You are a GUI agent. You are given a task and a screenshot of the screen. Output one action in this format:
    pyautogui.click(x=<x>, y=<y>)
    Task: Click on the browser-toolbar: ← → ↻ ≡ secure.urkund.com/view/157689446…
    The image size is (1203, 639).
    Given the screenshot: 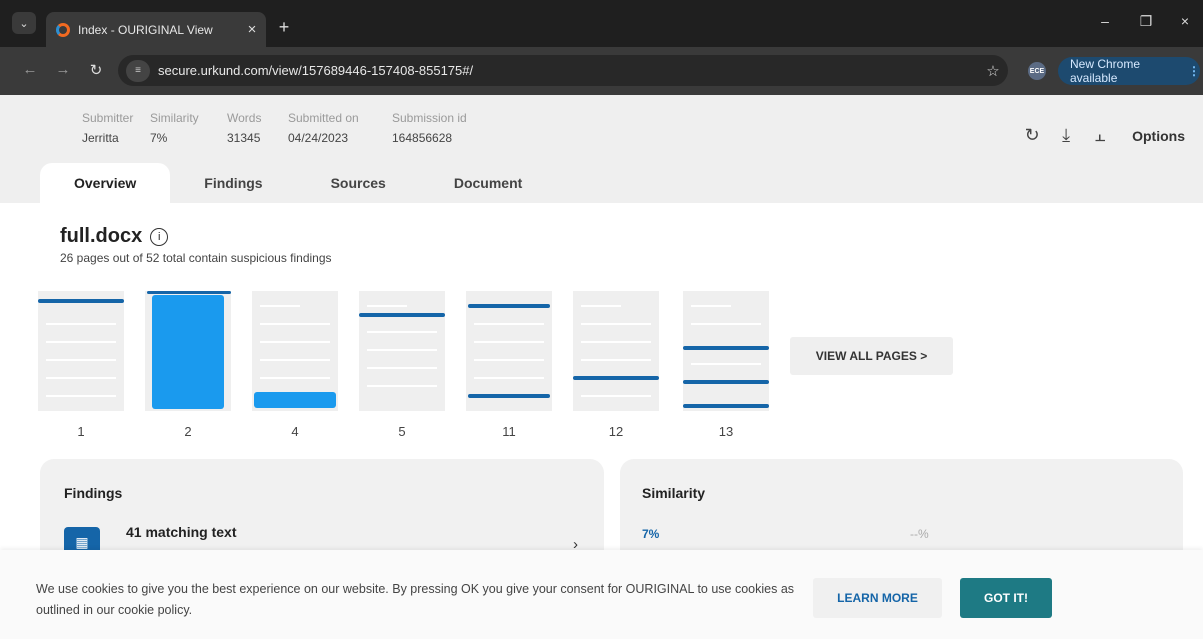 What is the action you would take?
    pyautogui.click(x=601, y=71)
    